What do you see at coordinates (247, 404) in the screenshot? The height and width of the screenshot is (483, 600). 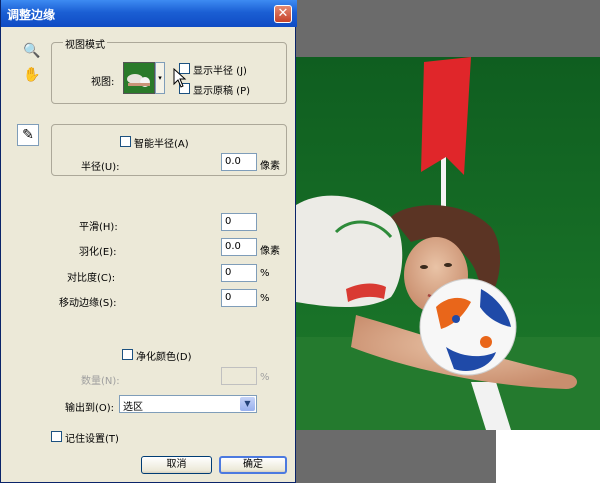 I see `chevron-down-icon: ▼` at bounding box center [247, 404].